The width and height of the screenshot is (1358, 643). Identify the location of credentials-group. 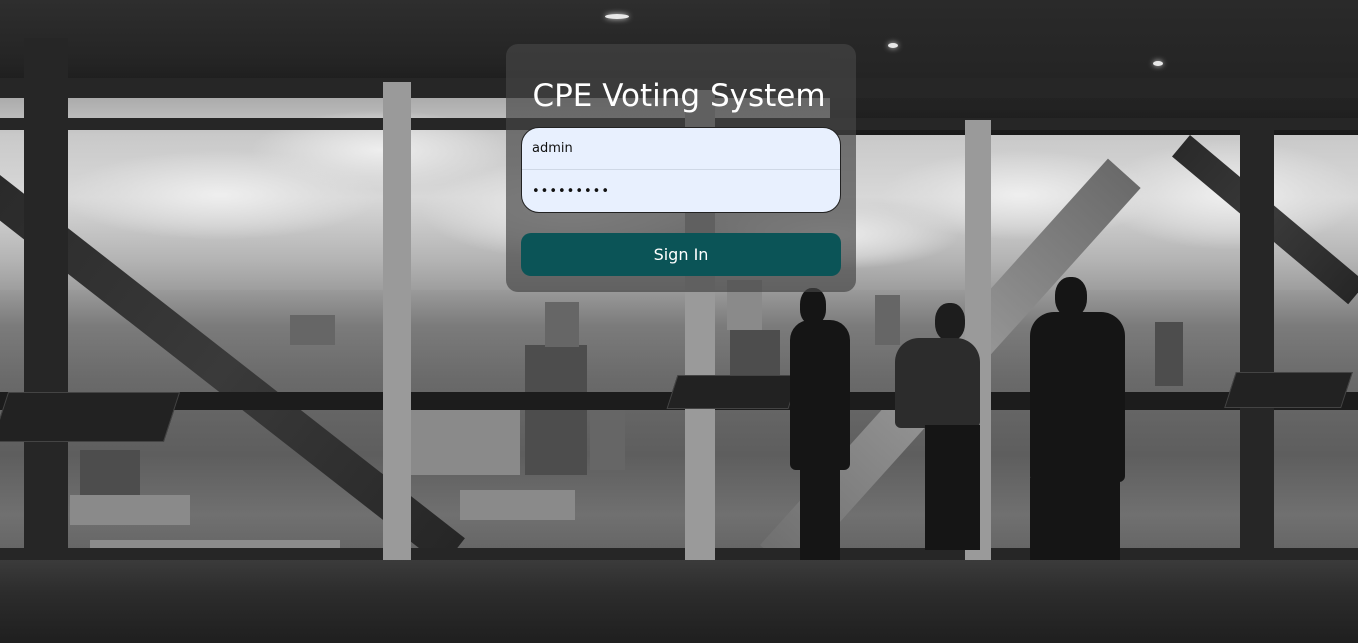
(681, 170).